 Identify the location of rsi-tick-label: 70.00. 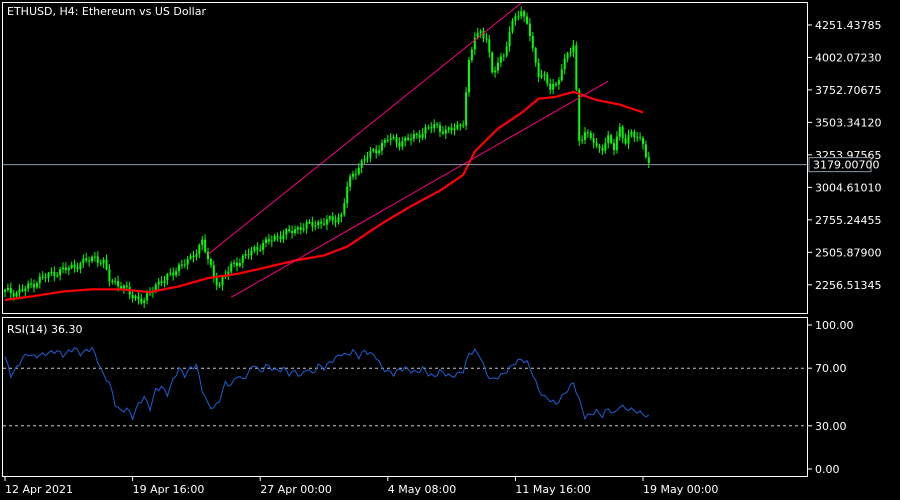
(831, 368).